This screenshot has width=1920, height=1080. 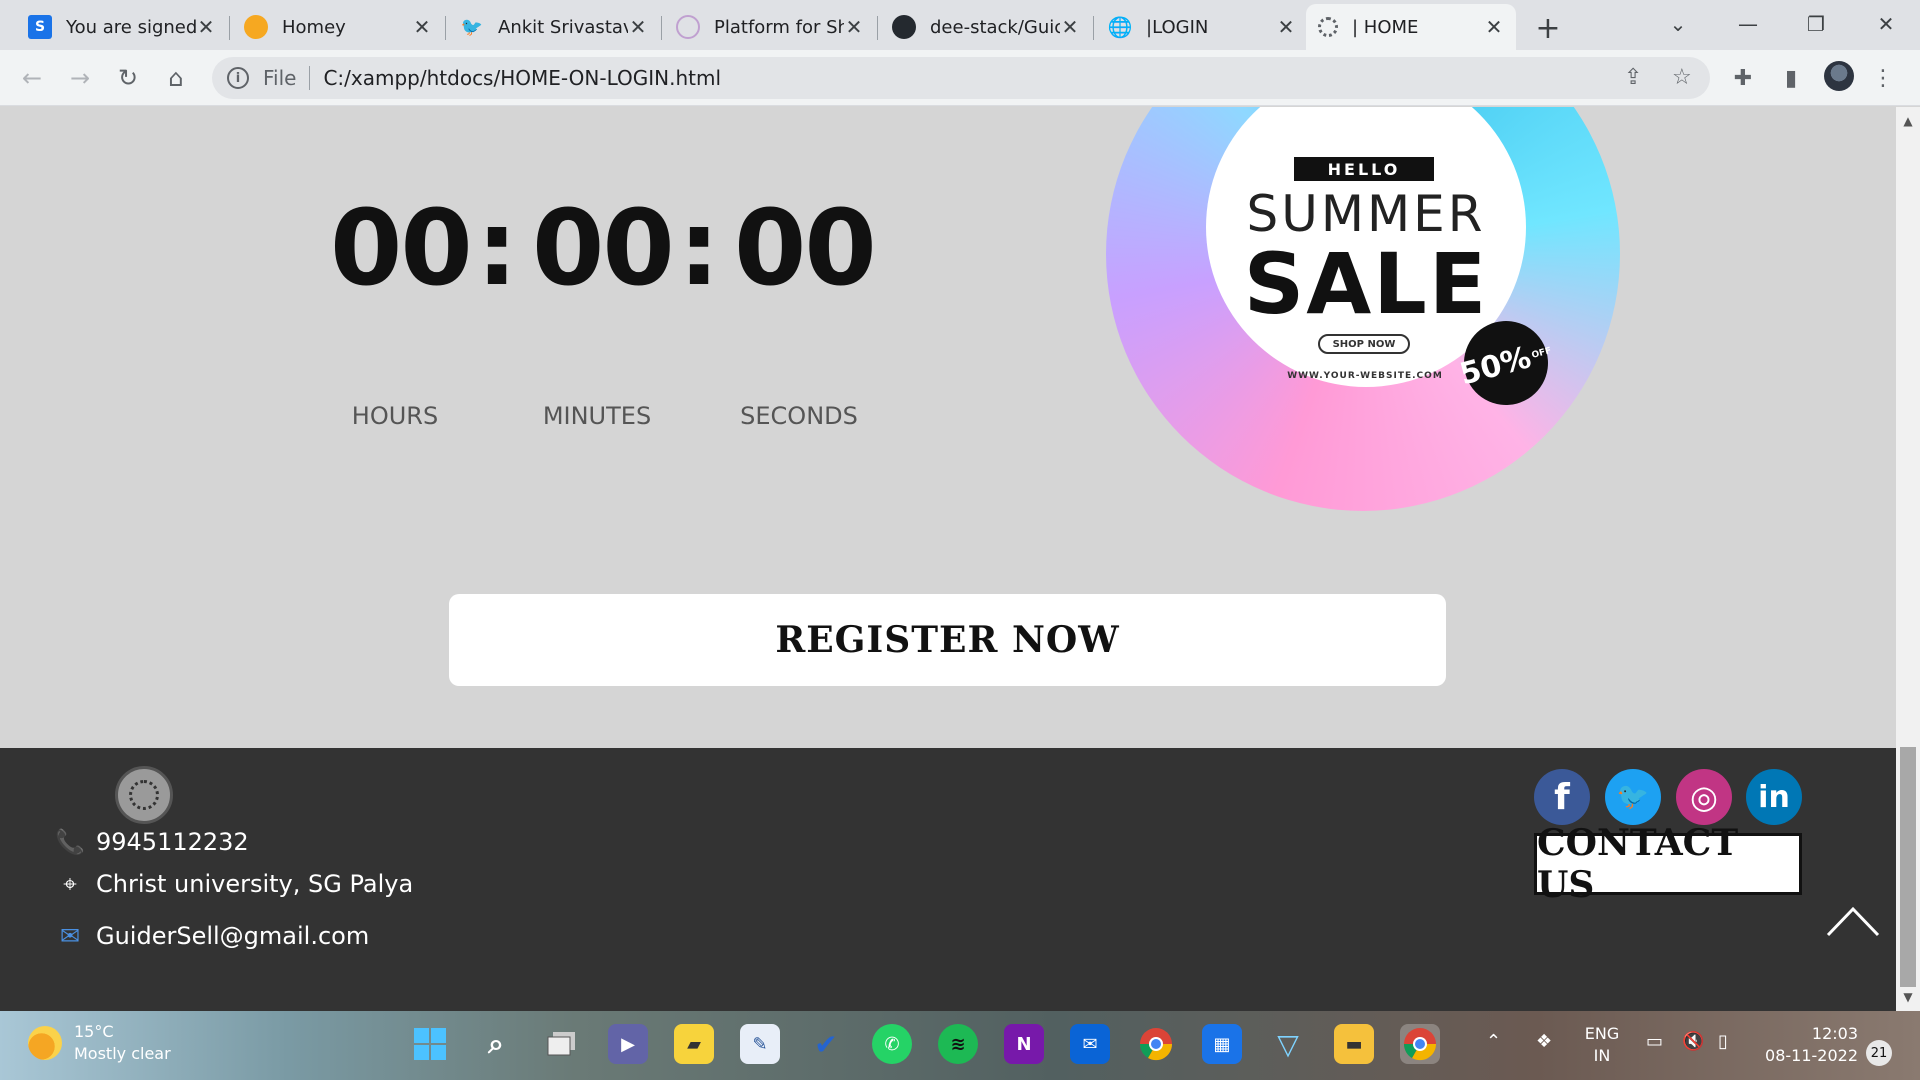 What do you see at coordinates (1562, 797) in the screenshot?
I see `facebook-icon: f` at bounding box center [1562, 797].